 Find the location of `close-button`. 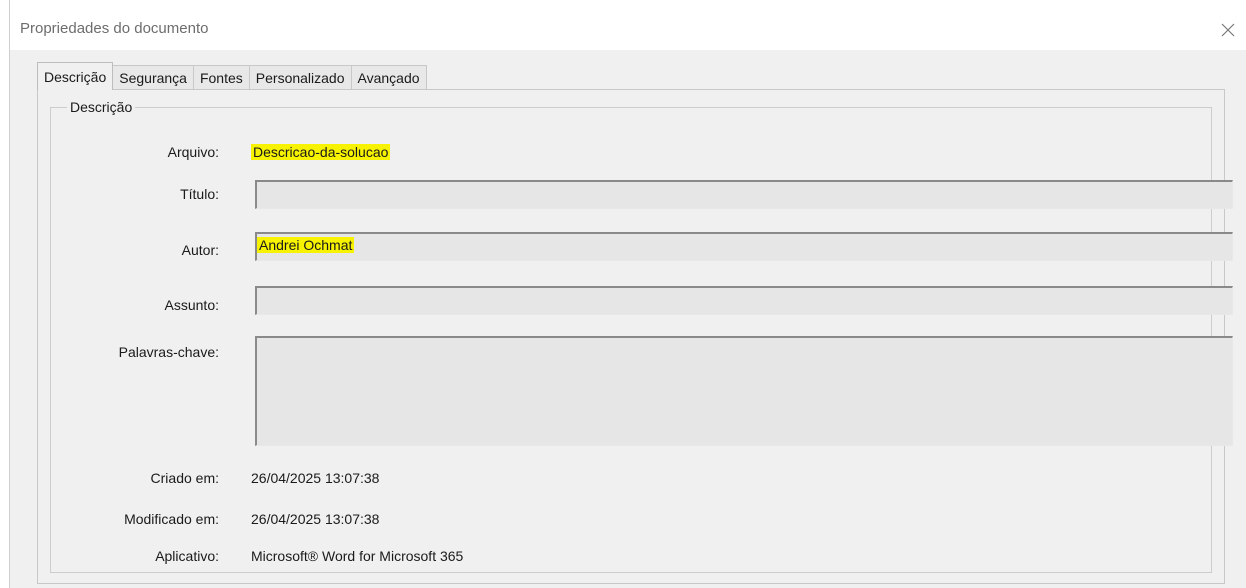

close-button is located at coordinates (1228, 30).